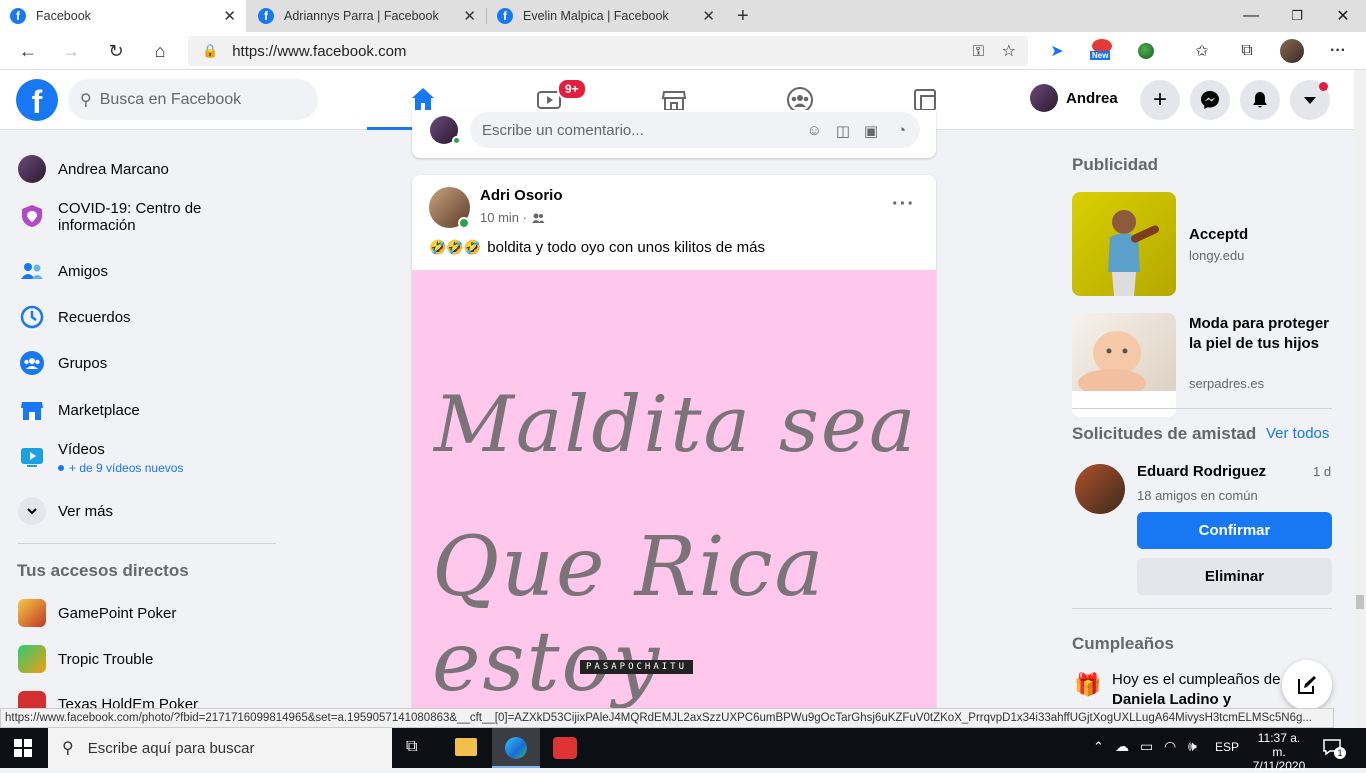  I want to click on ad-title: Acceptd, so click(1218, 234).